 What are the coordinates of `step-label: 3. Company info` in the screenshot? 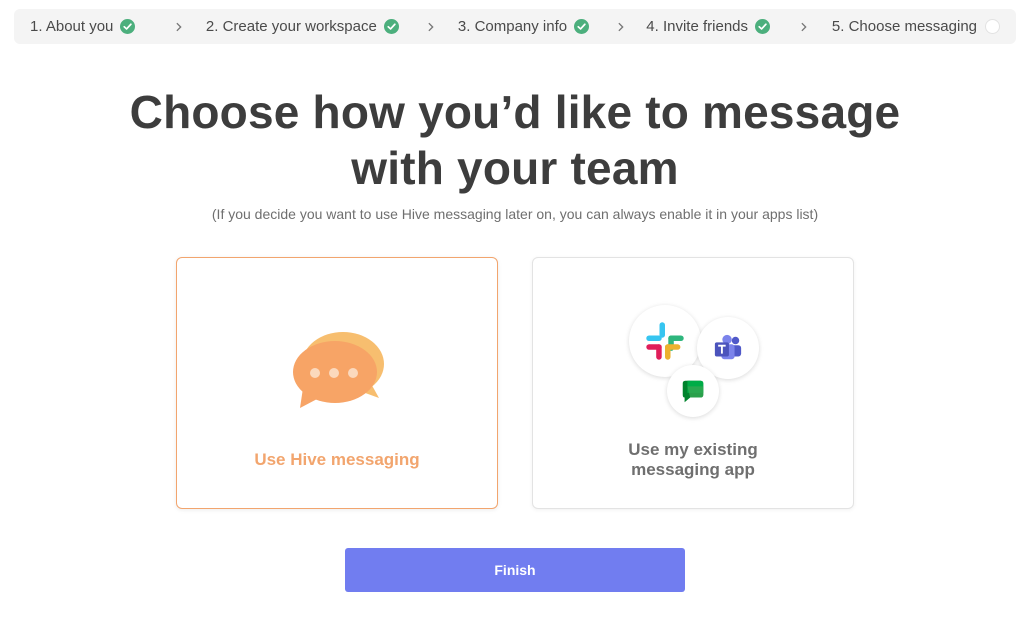 It's located at (512, 26).